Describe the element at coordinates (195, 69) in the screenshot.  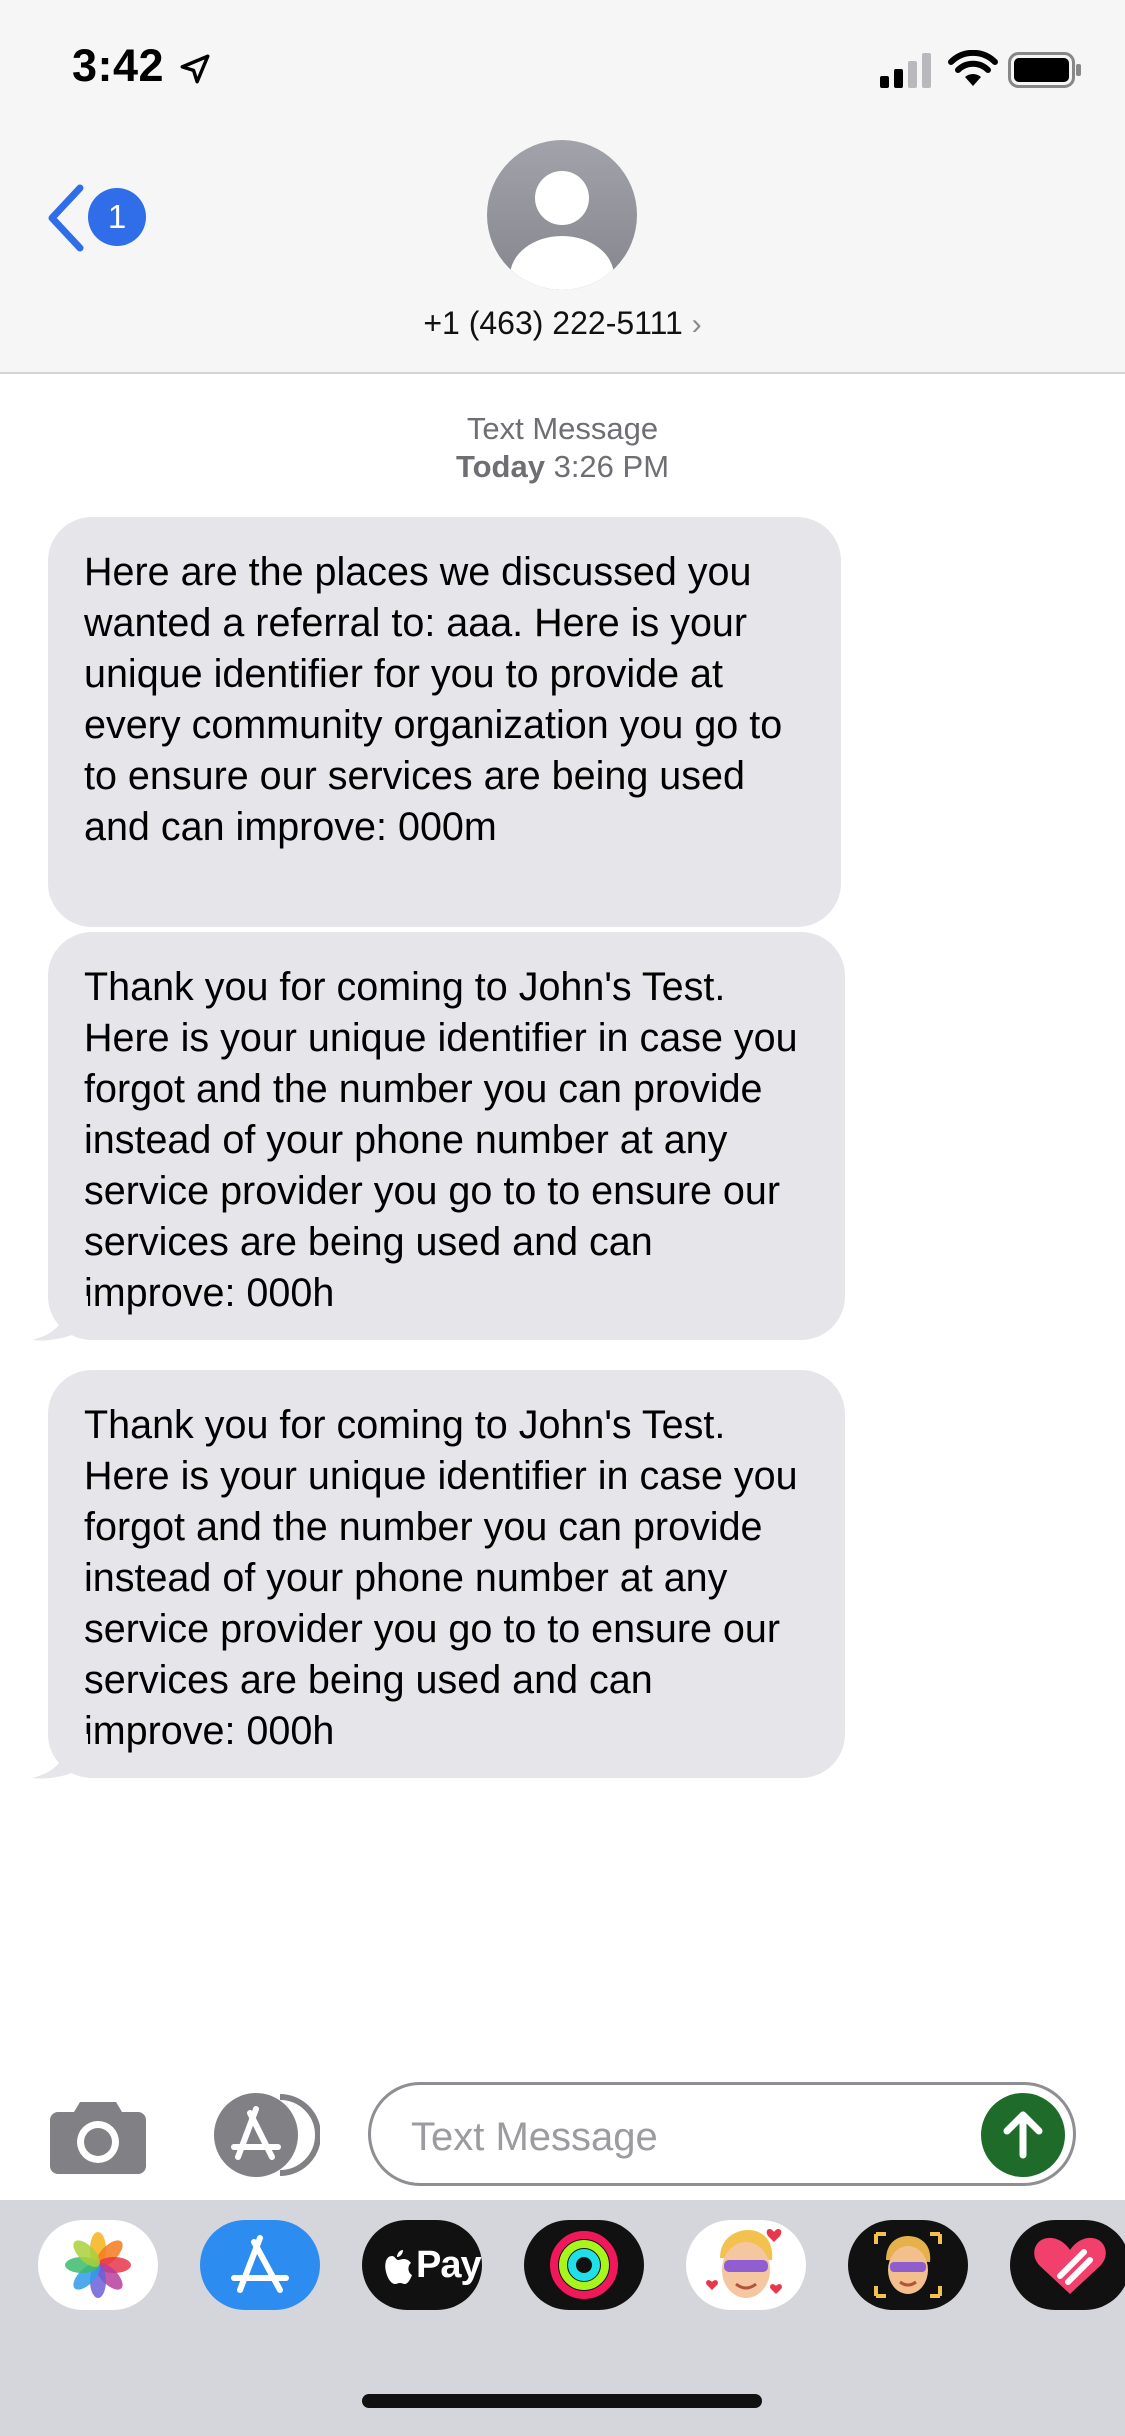
I see `location-arrow-icon` at that location.